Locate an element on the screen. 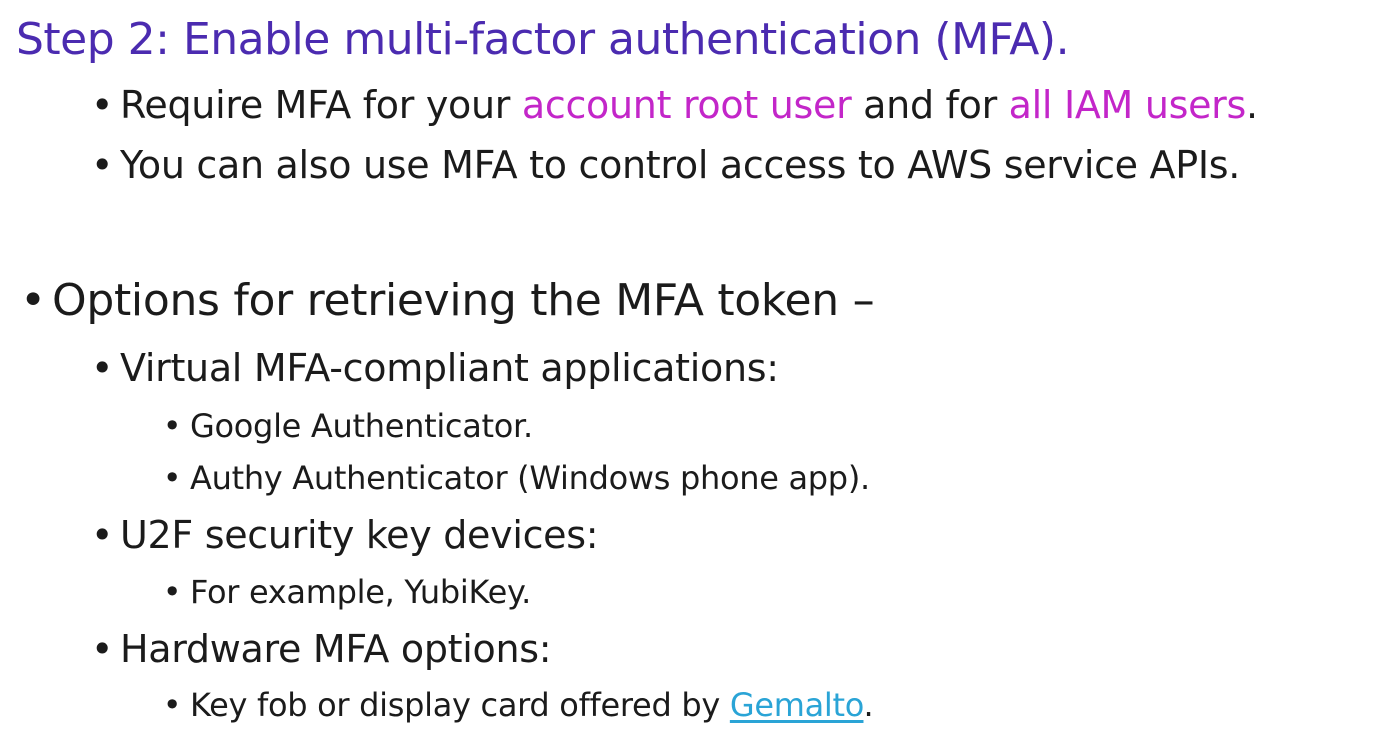  hardware-label: Hardware MFA options: is located at coordinates (336, 649).